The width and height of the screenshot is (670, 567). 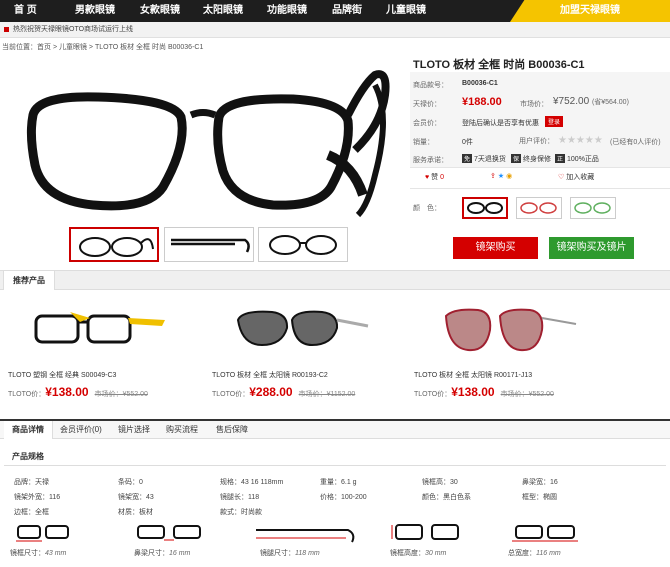 What do you see at coordinates (28, 430) in the screenshot?
I see `tab-details: 商品详情` at bounding box center [28, 430].